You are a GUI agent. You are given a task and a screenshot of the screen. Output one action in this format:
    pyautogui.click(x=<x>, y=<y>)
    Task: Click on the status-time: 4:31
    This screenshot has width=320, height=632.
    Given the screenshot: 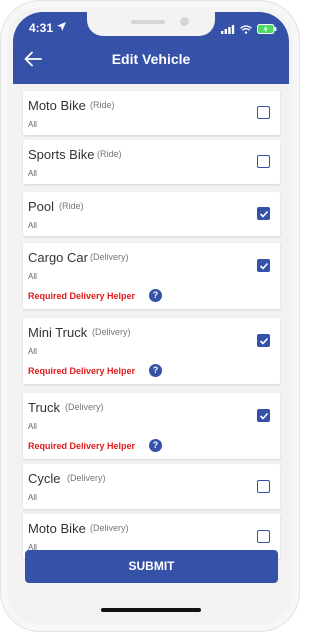 What is the action you would take?
    pyautogui.click(x=41, y=28)
    